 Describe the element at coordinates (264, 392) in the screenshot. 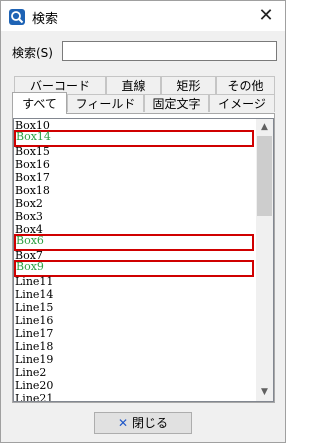

I see `scroll-down-icon: ▼` at that location.